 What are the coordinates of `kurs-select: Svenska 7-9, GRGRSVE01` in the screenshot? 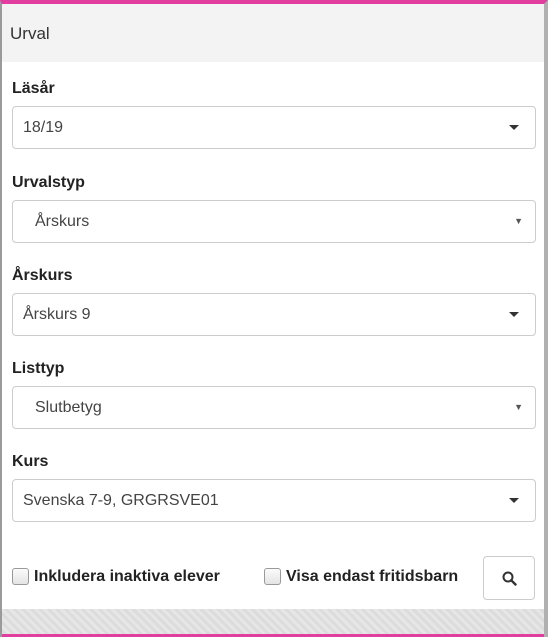 It's located at (274, 500).